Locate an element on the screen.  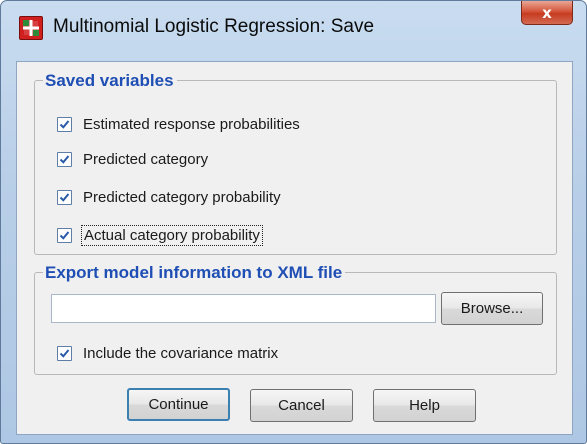
cancel-button: Cancel is located at coordinates (301, 405).